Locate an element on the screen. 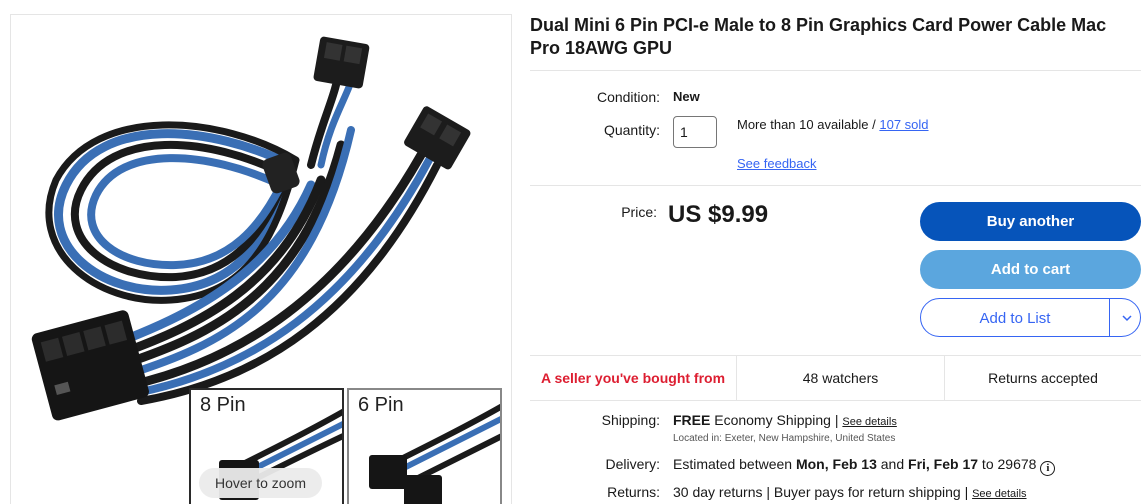  hover-to-zoom-hint: Hover to zoom is located at coordinates (260, 483).